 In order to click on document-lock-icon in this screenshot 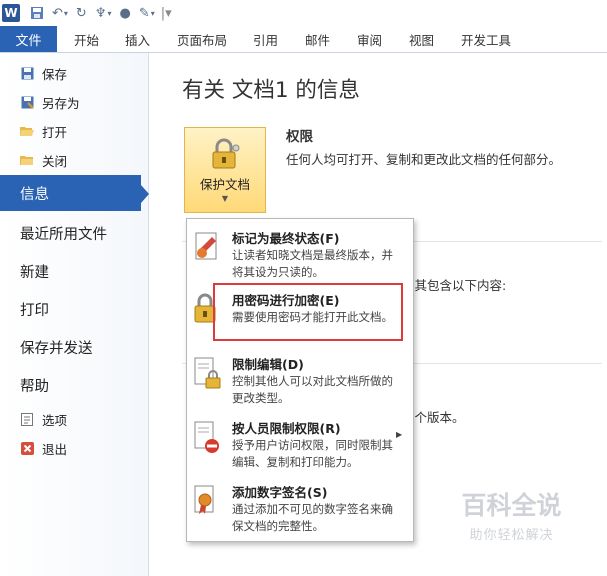, I will do `click(207, 373)`.